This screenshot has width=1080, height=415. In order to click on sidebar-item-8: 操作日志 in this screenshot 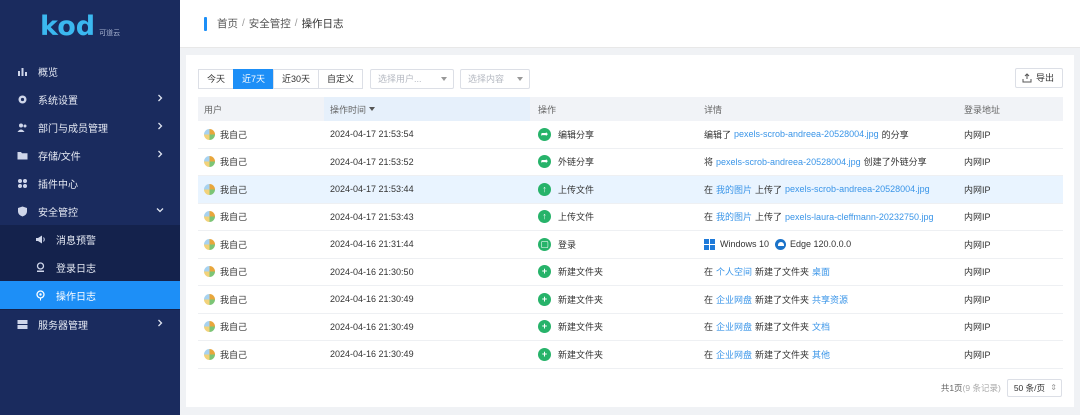, I will do `click(90, 295)`.